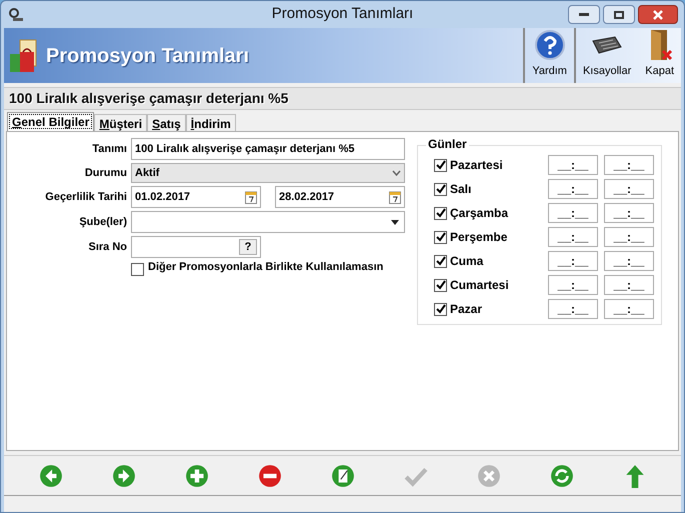 Image resolution: width=685 pixels, height=513 pixels. I want to click on date-field: 01.02.2017, so click(196, 197).